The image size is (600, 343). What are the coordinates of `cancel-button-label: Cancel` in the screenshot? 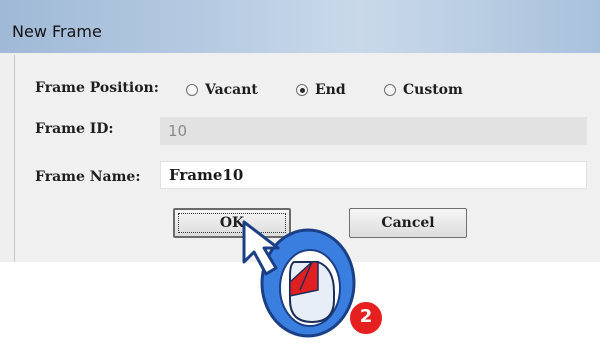 It's located at (408, 223).